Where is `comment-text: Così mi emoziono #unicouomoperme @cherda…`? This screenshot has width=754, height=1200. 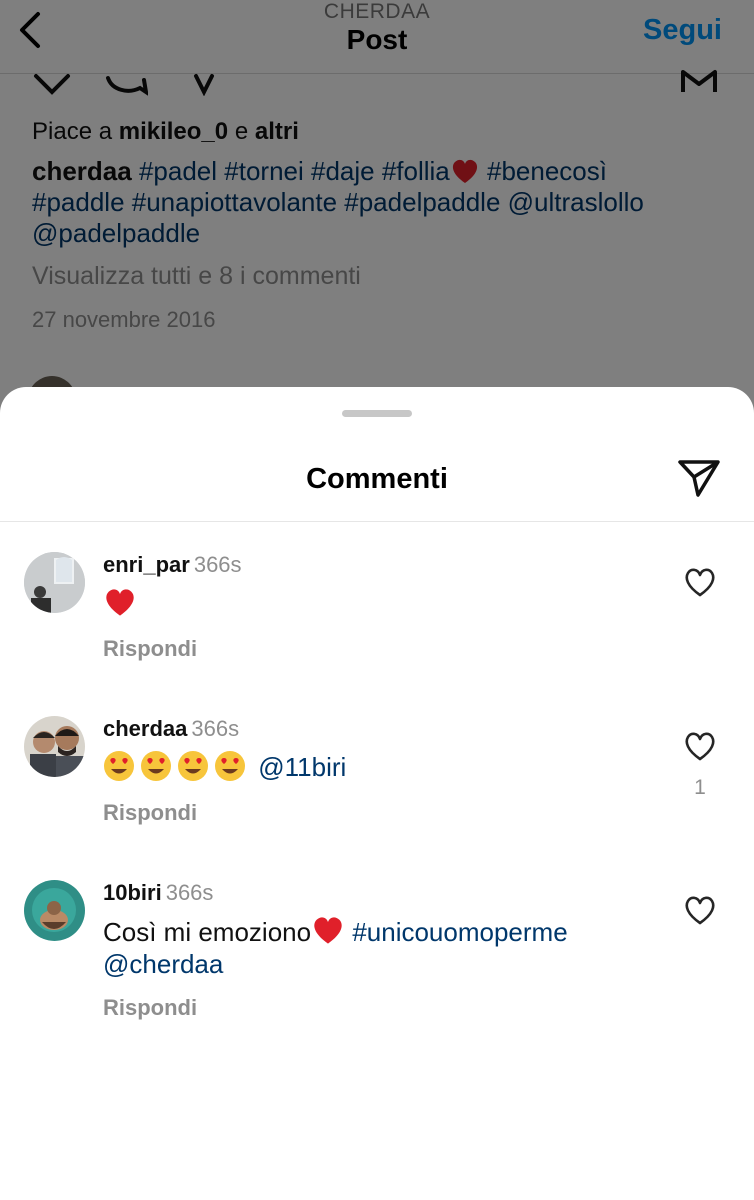 comment-text: Così mi emoziono #unicouomoperme @cherda… is located at coordinates (383, 947).